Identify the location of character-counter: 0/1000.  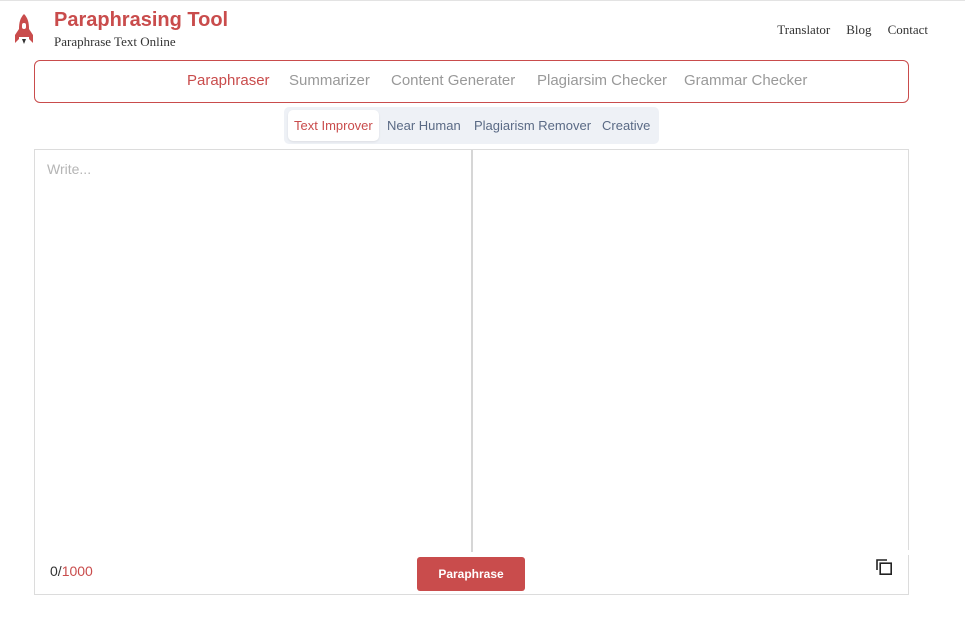
(71, 571).